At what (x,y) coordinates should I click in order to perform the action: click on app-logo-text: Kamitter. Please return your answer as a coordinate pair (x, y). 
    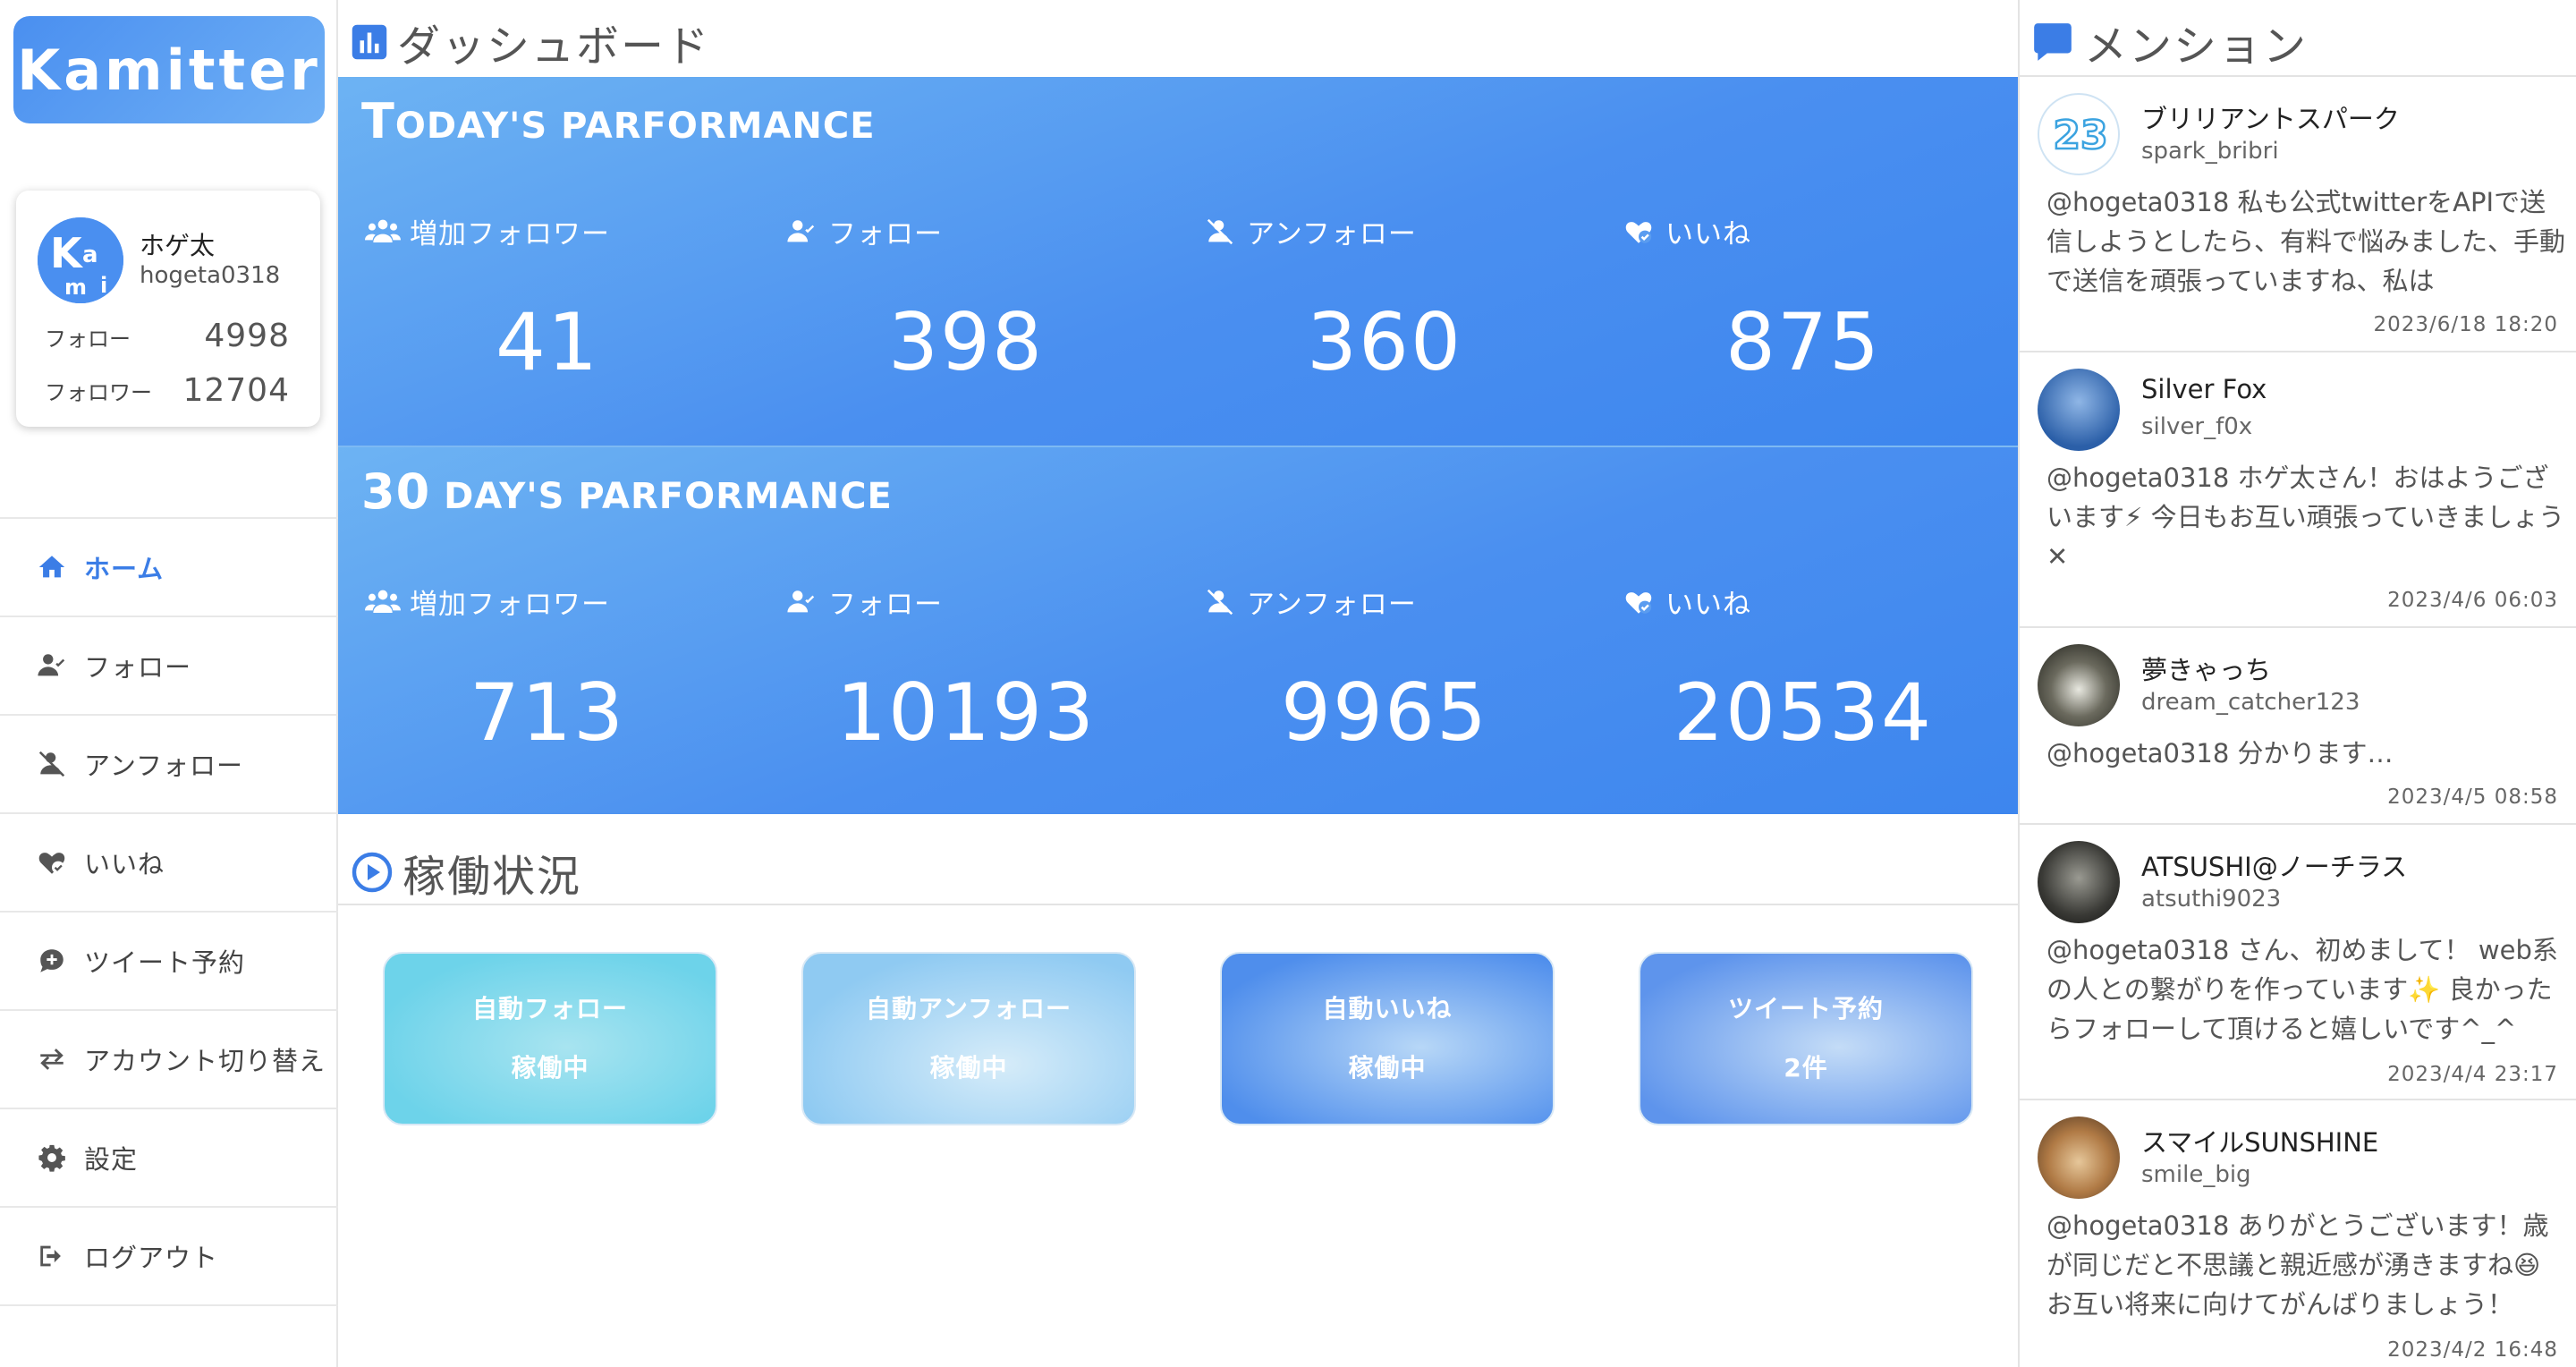
    Looking at the image, I should click on (169, 70).